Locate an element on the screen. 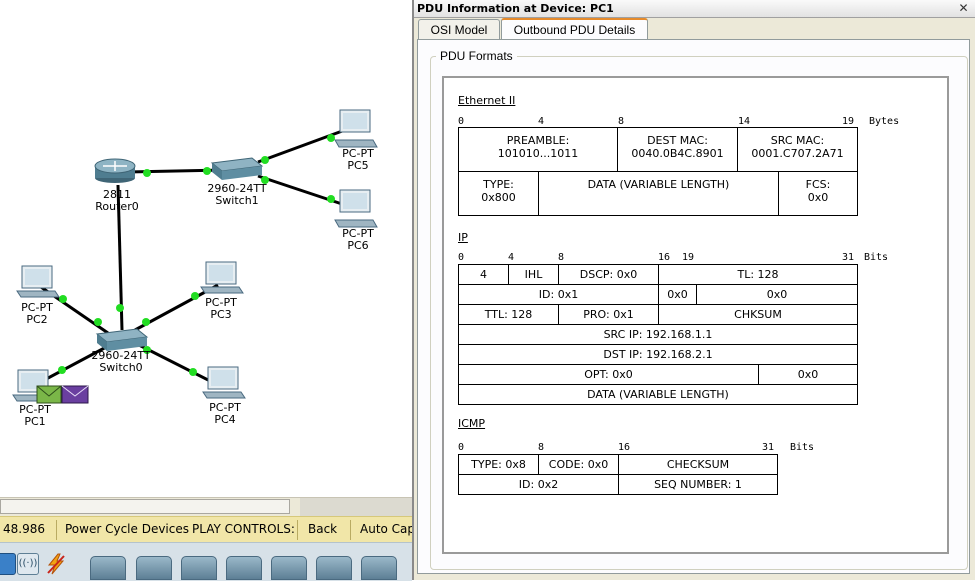 This screenshot has height=581, width=975. switch-icon is located at coordinates (237, 168).